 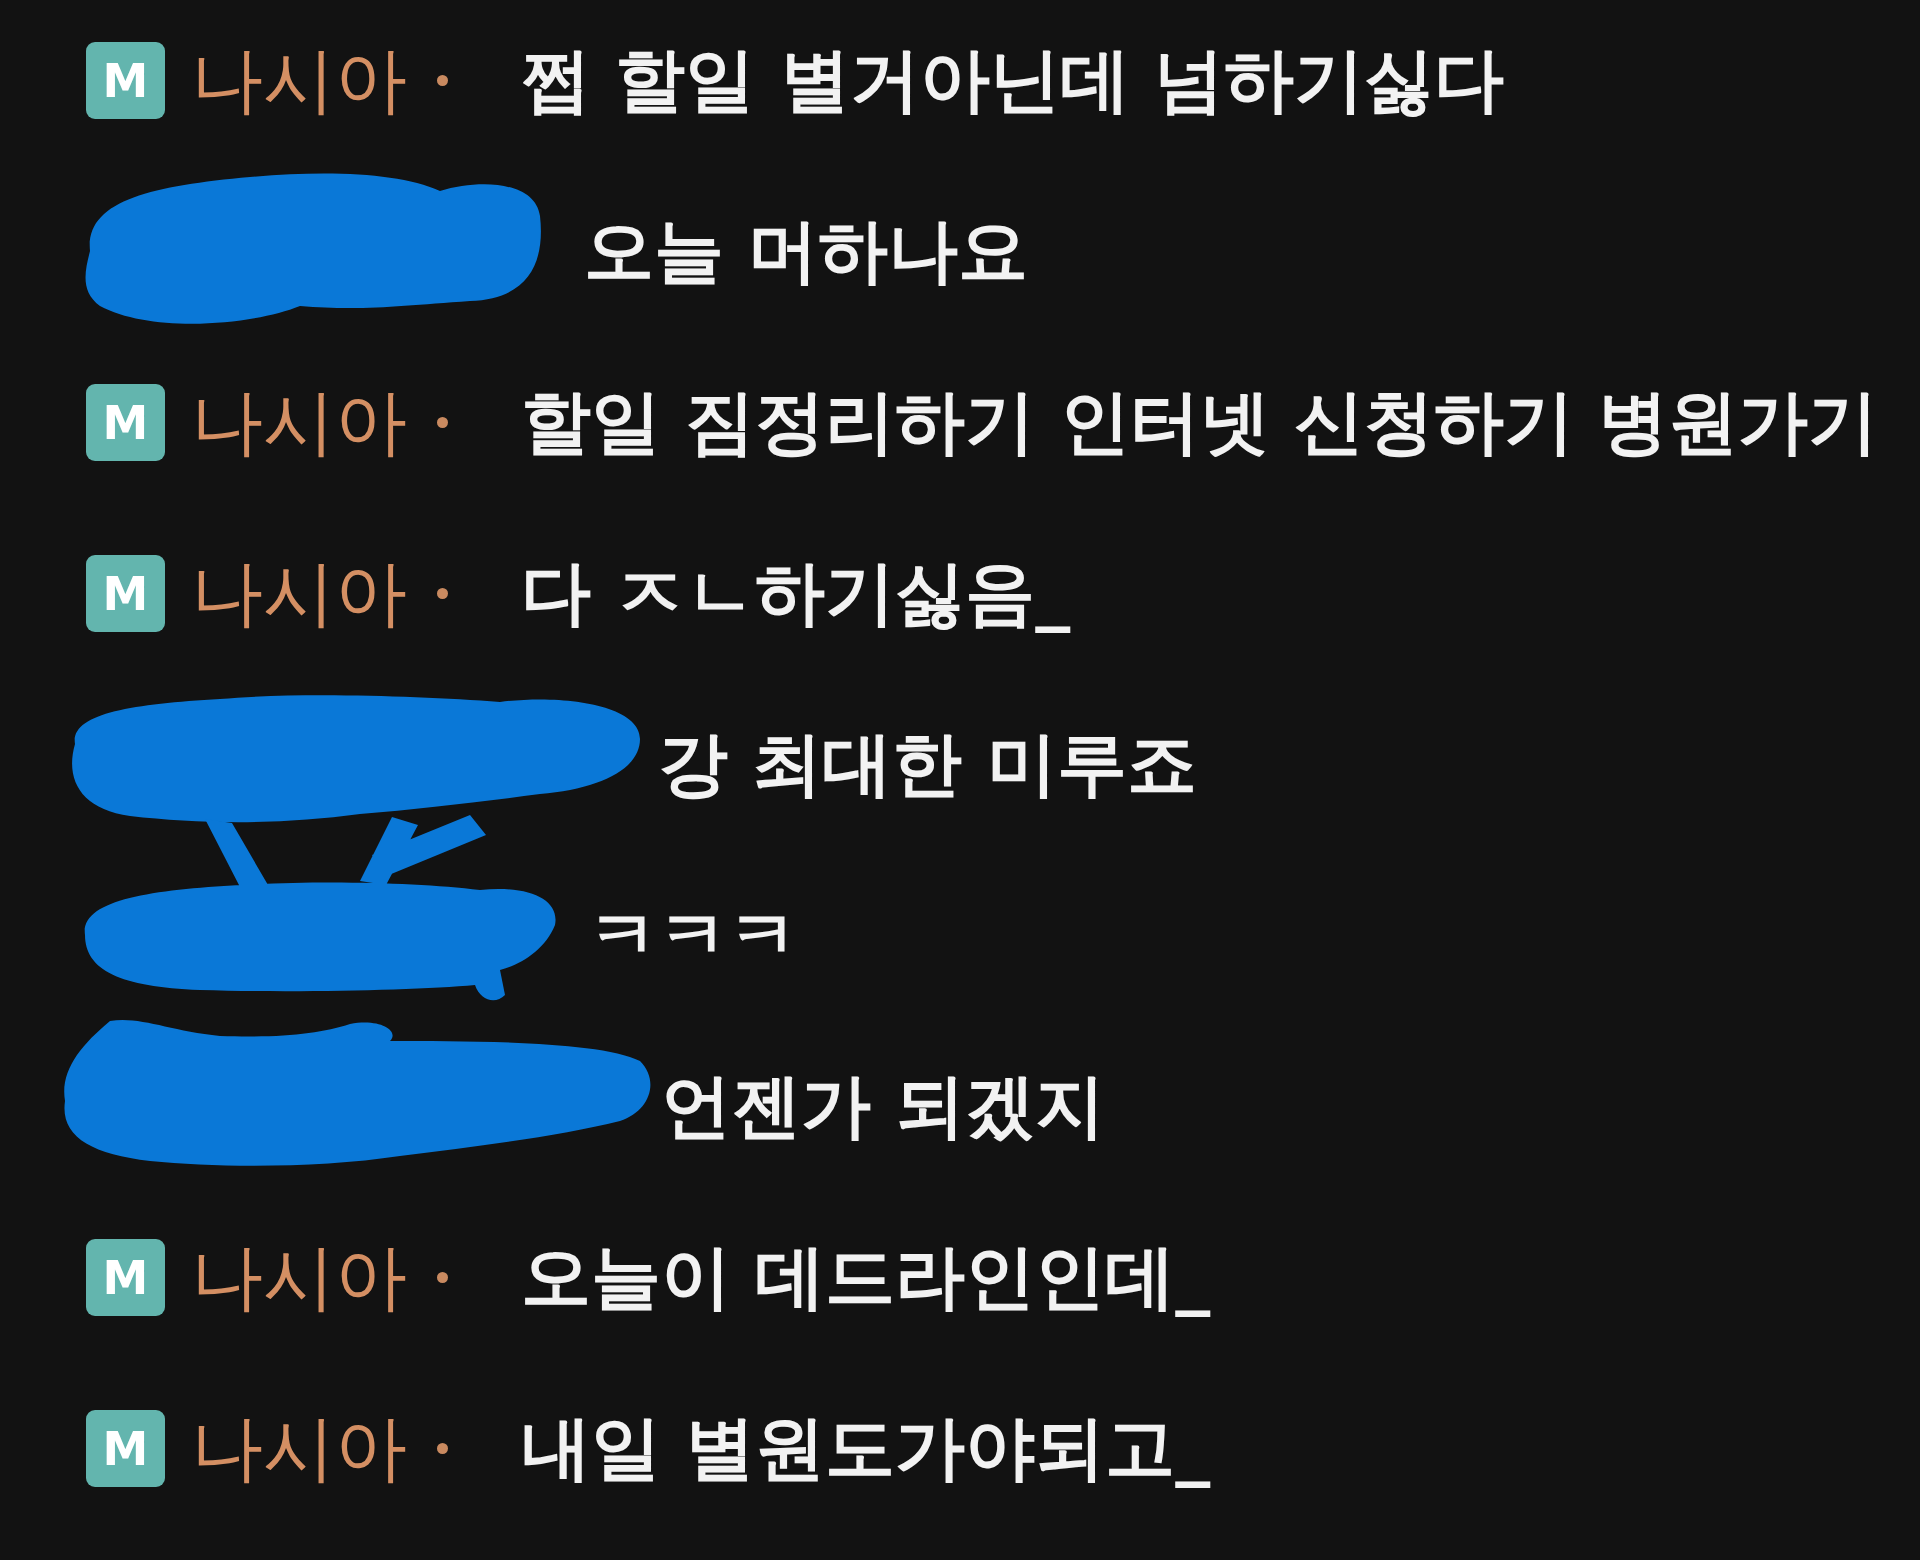 What do you see at coordinates (806, 251) in the screenshot?
I see `message-text: 오늘 머하나요` at bounding box center [806, 251].